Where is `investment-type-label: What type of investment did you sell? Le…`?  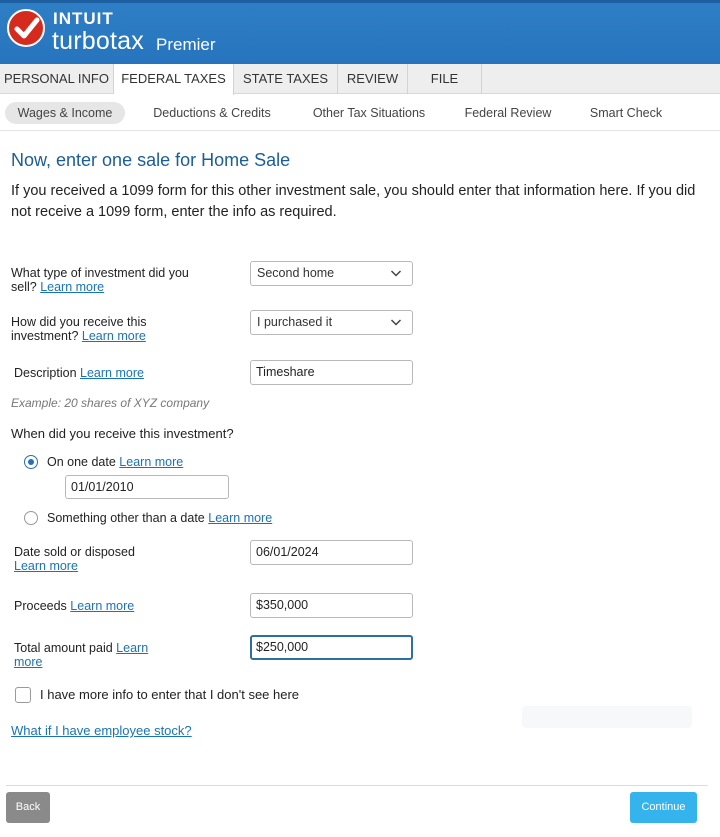 investment-type-label: What type of investment did you sell? Le… is located at coordinates (126, 280).